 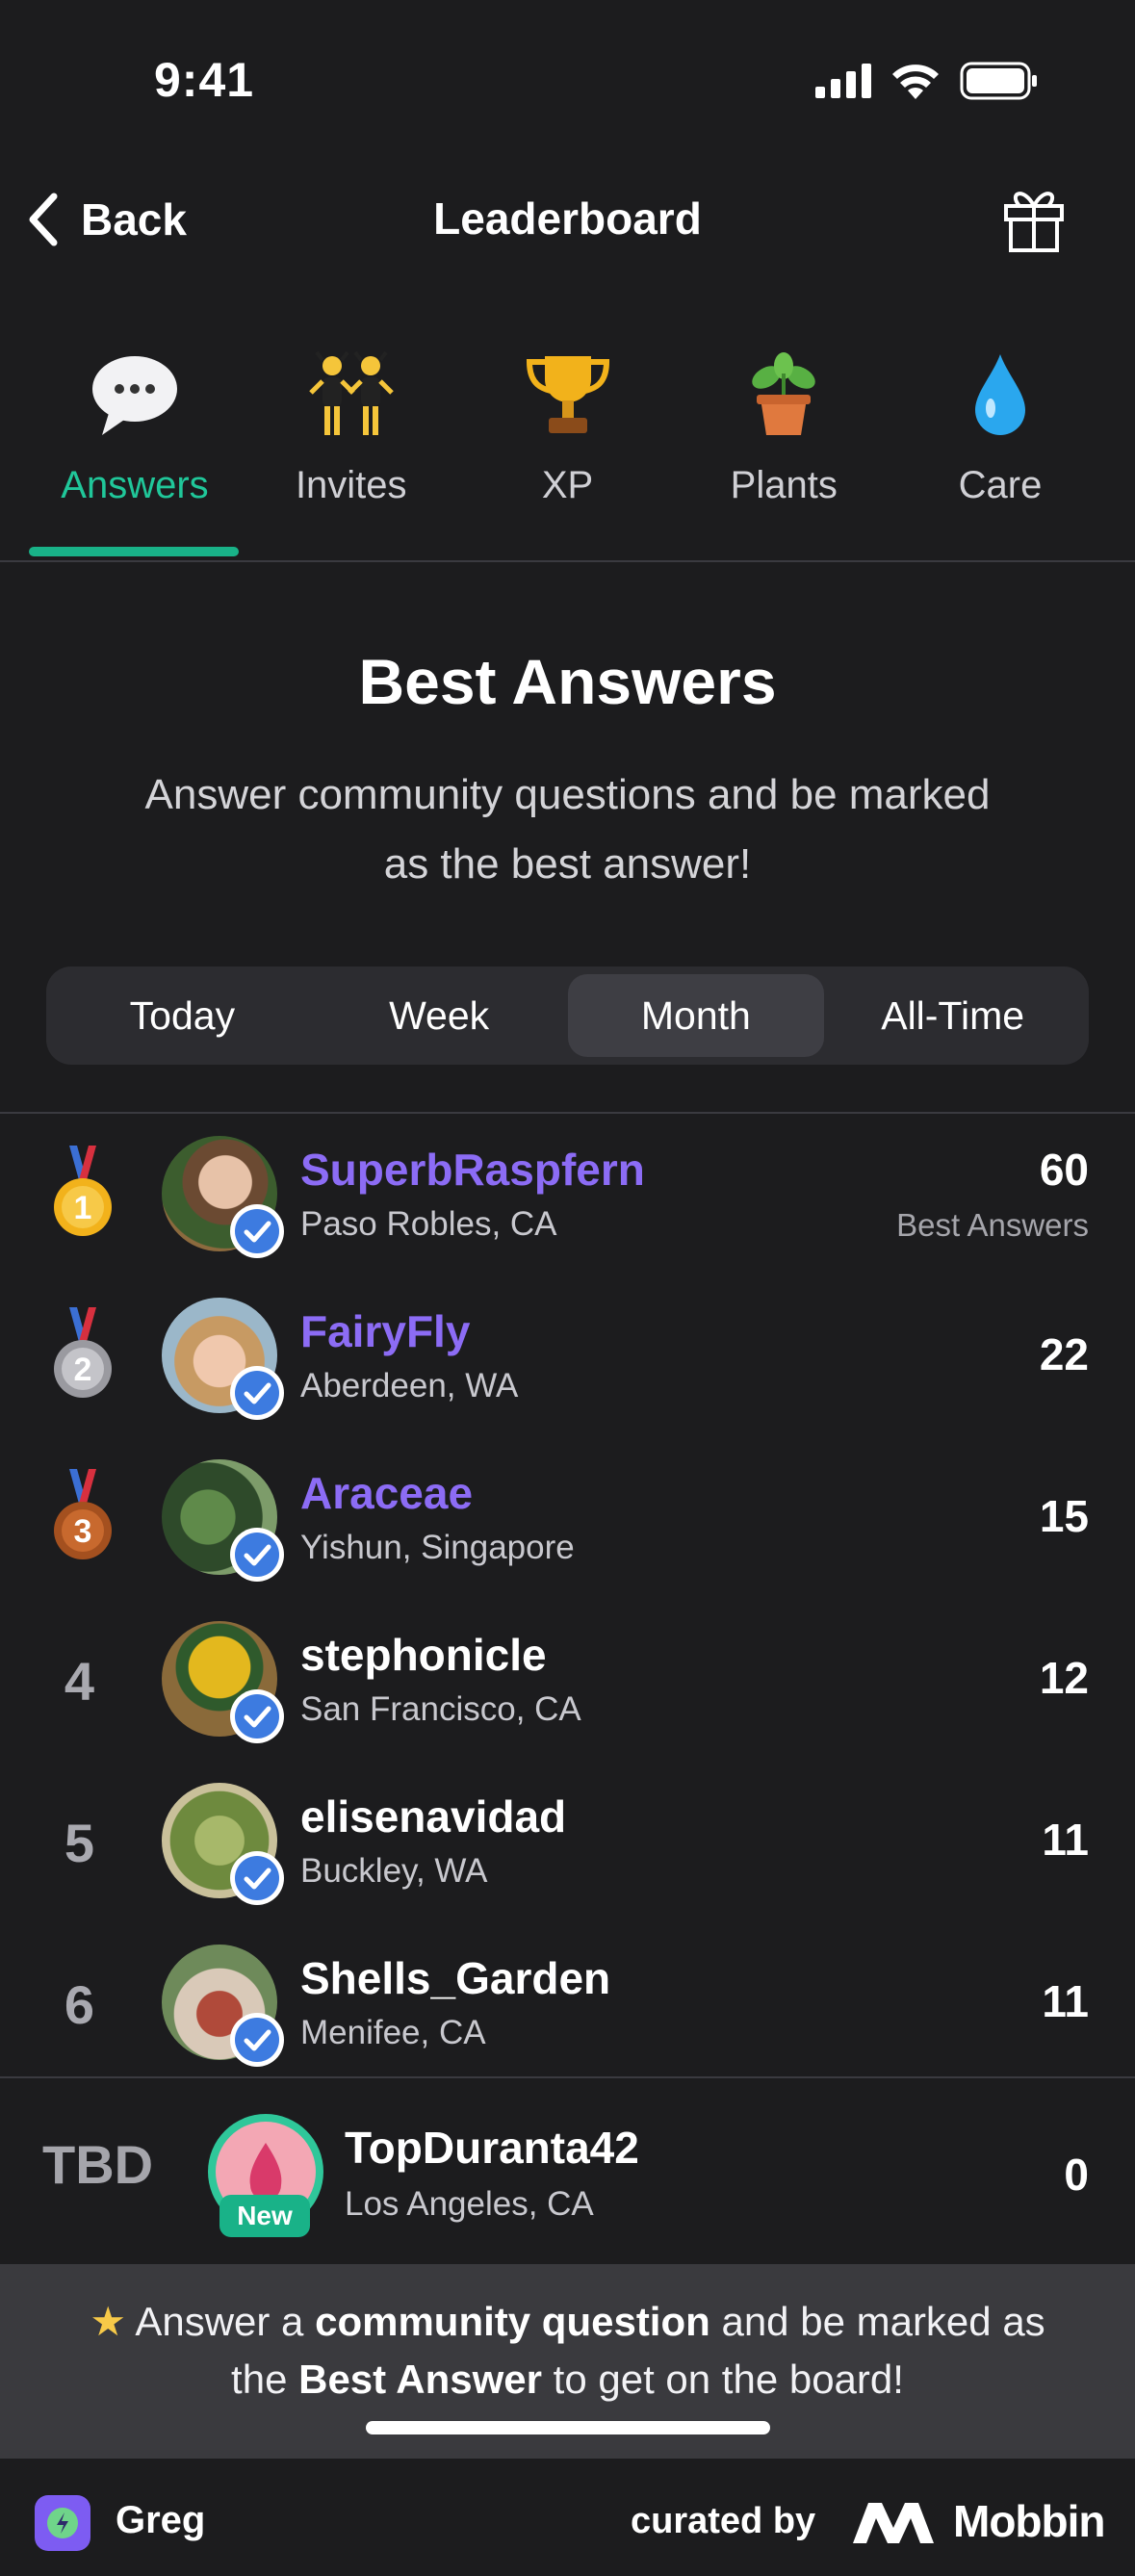 I want to click on tab-xp-label: XP, so click(x=567, y=485).